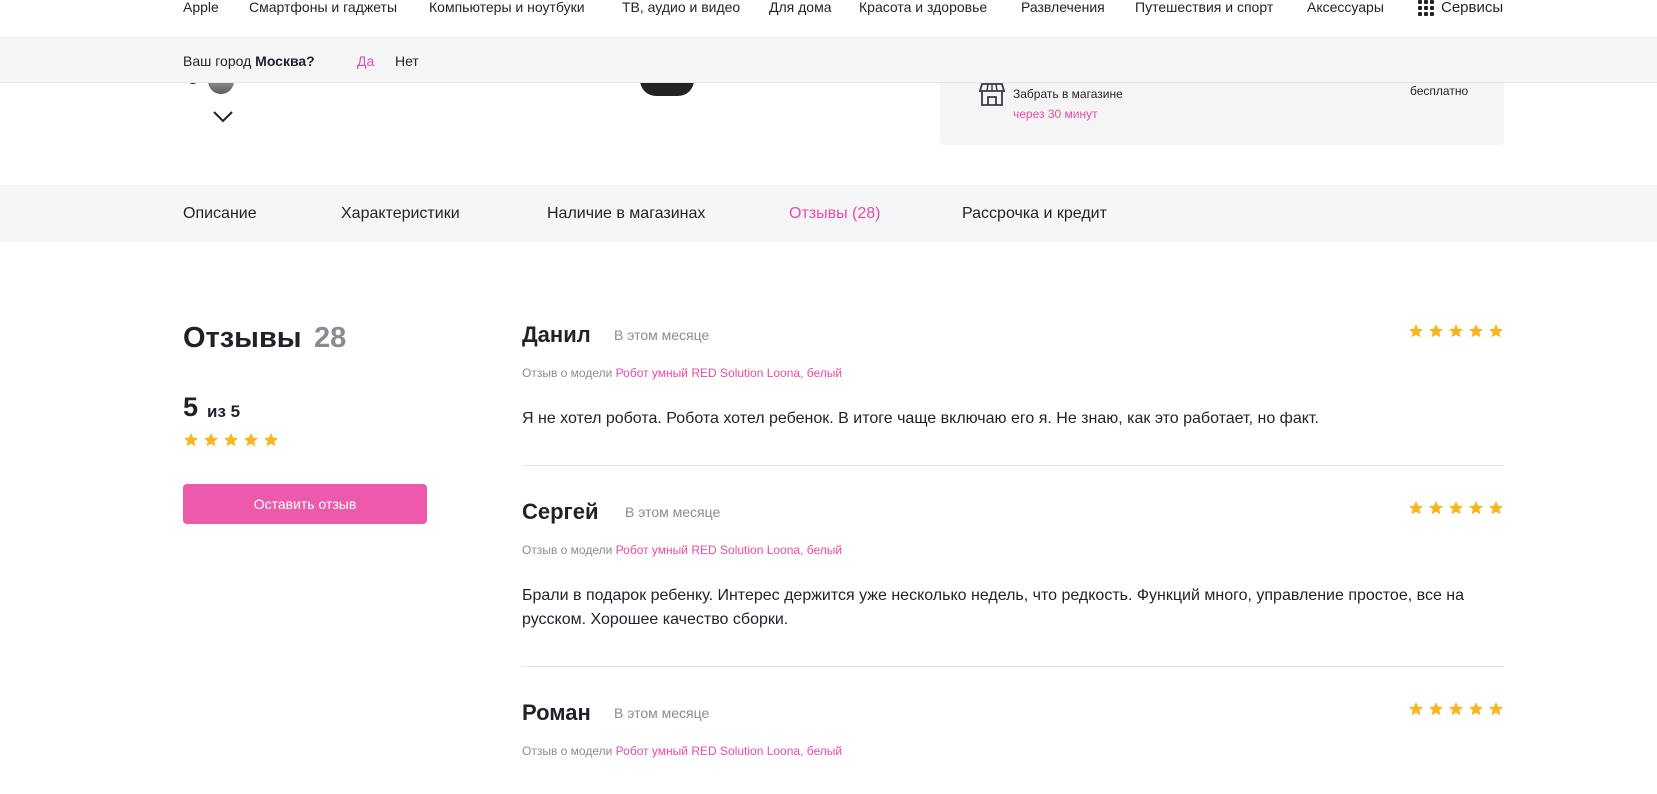 The width and height of the screenshot is (1657, 794). Describe the element at coordinates (365, 61) in the screenshot. I see `city-yes-button: Да` at that location.